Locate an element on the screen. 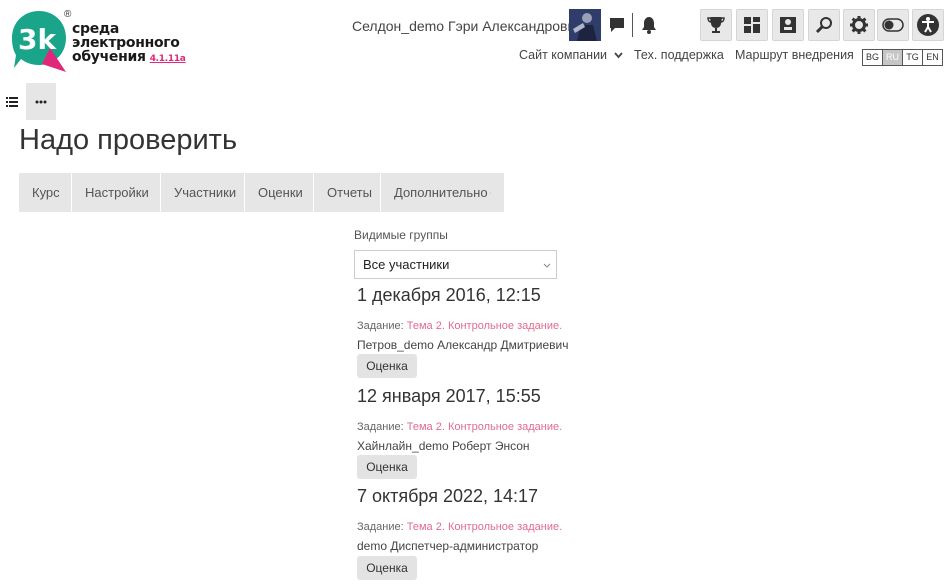 The height and width of the screenshot is (587, 948). nav-support: Тех. поддержка is located at coordinates (679, 55).